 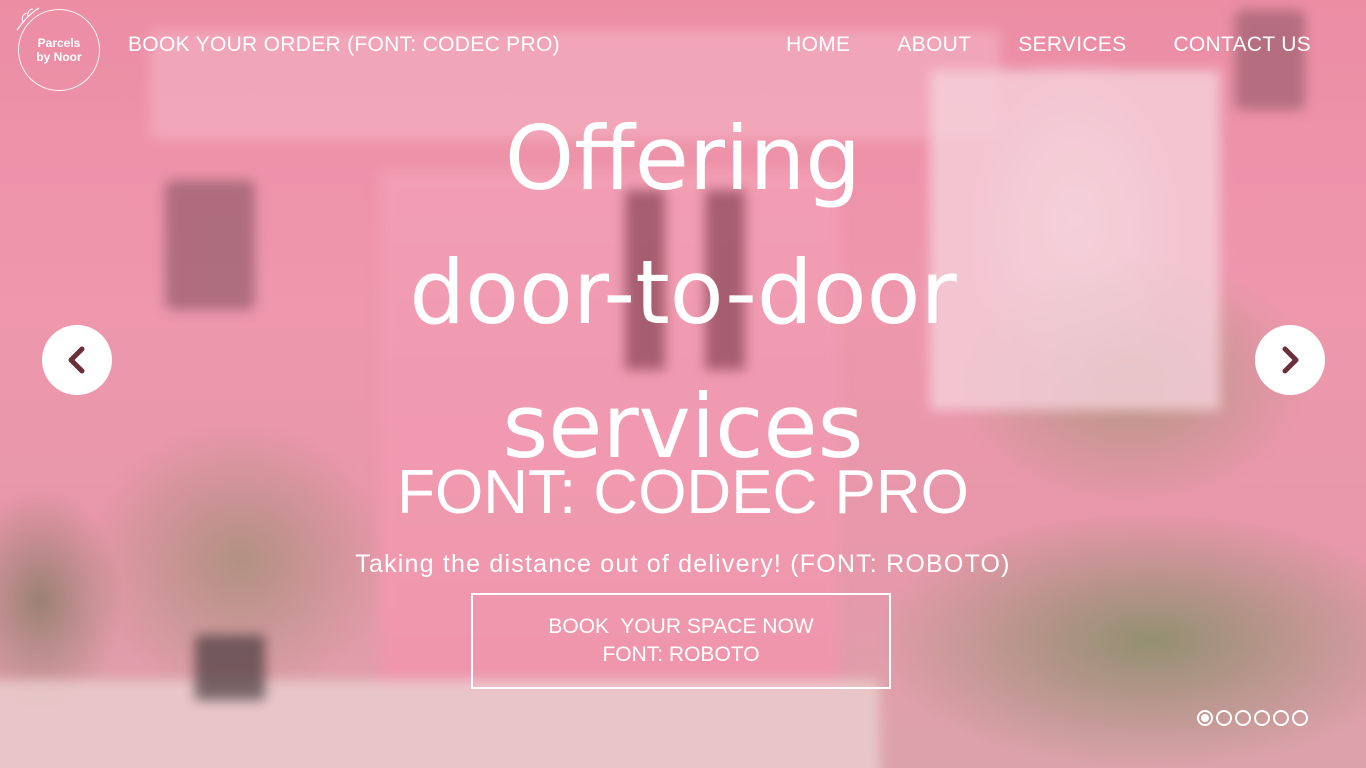 What do you see at coordinates (818, 45) in the screenshot?
I see `nav-item-home: HOME` at bounding box center [818, 45].